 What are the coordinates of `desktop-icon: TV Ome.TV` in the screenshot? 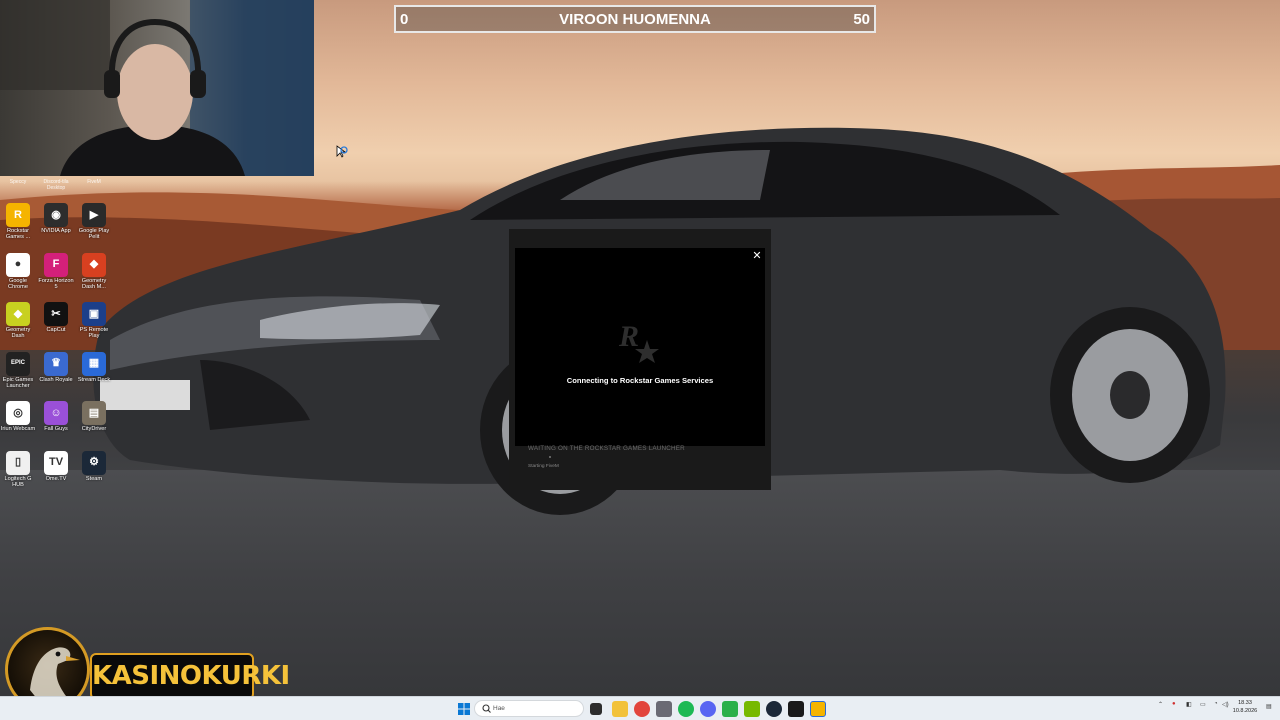 It's located at (56, 466).